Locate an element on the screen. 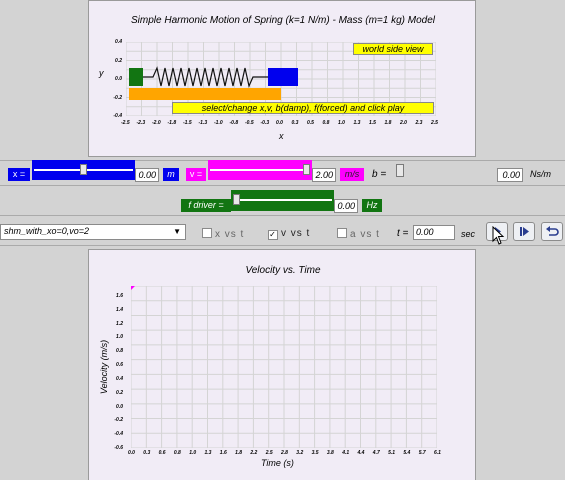 This screenshot has height=480, width=565. checkbox-v-vs-t: ✓ v vs t is located at coordinates (289, 234).